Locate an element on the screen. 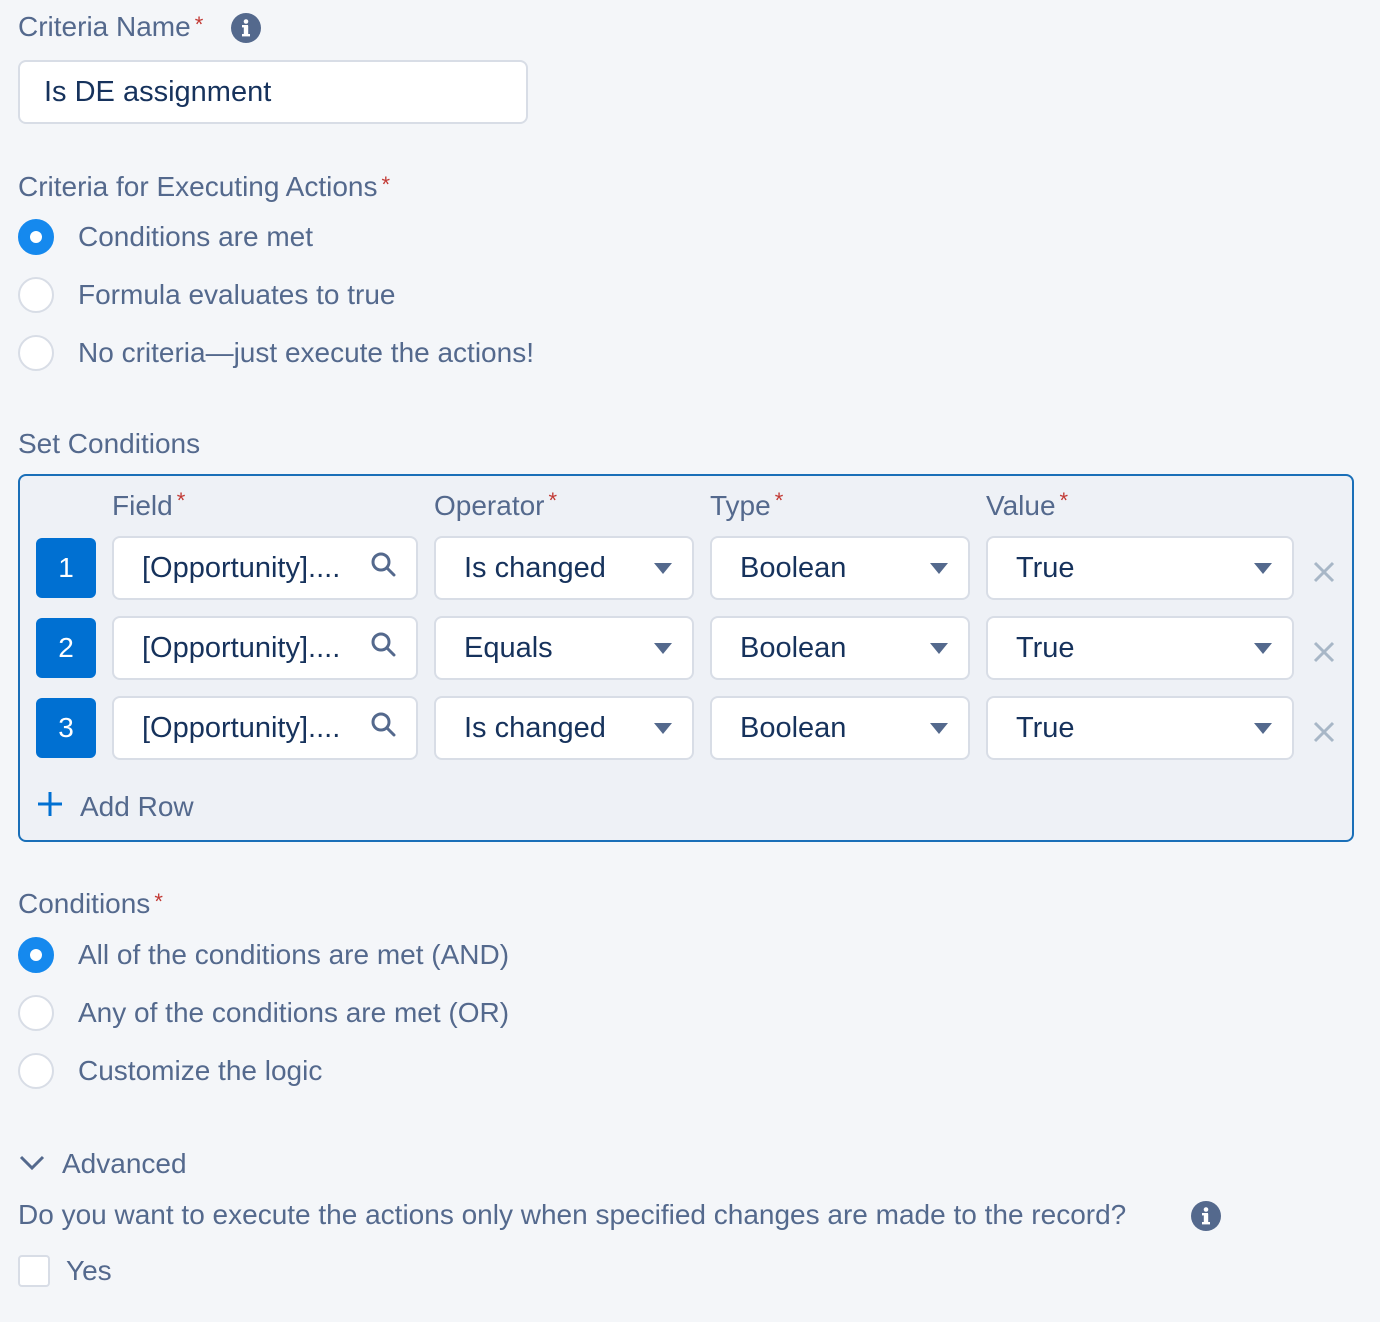  operator-select: Equals is located at coordinates (564, 648).